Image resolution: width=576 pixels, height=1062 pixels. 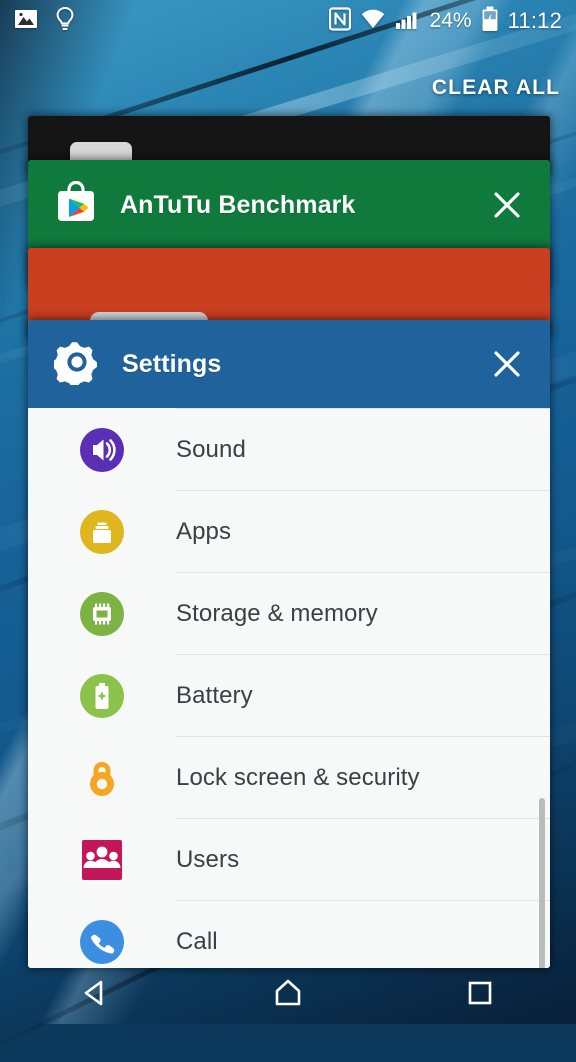 What do you see at coordinates (102, 532) in the screenshot?
I see `apps-box-icon` at bounding box center [102, 532].